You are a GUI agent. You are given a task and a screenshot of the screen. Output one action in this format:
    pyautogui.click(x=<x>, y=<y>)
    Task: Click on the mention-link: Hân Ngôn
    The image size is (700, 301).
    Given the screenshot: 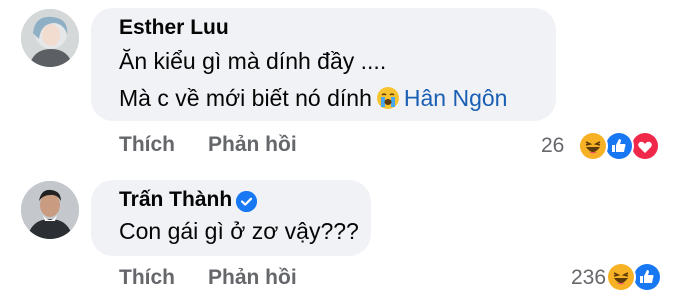 What is the action you would take?
    pyautogui.click(x=456, y=98)
    